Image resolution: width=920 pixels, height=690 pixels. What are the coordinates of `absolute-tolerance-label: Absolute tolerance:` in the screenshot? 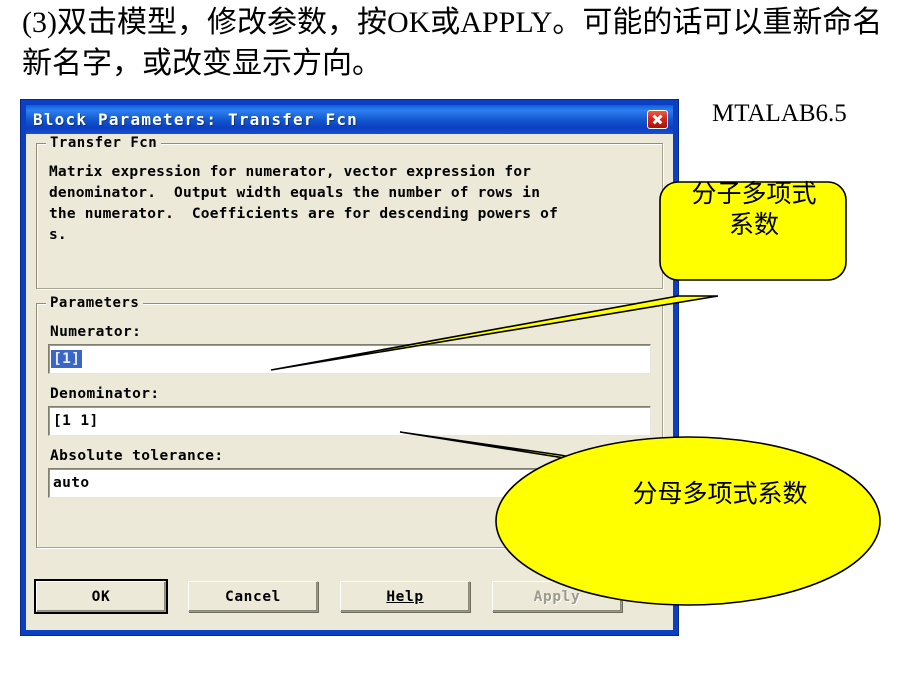 It's located at (137, 456).